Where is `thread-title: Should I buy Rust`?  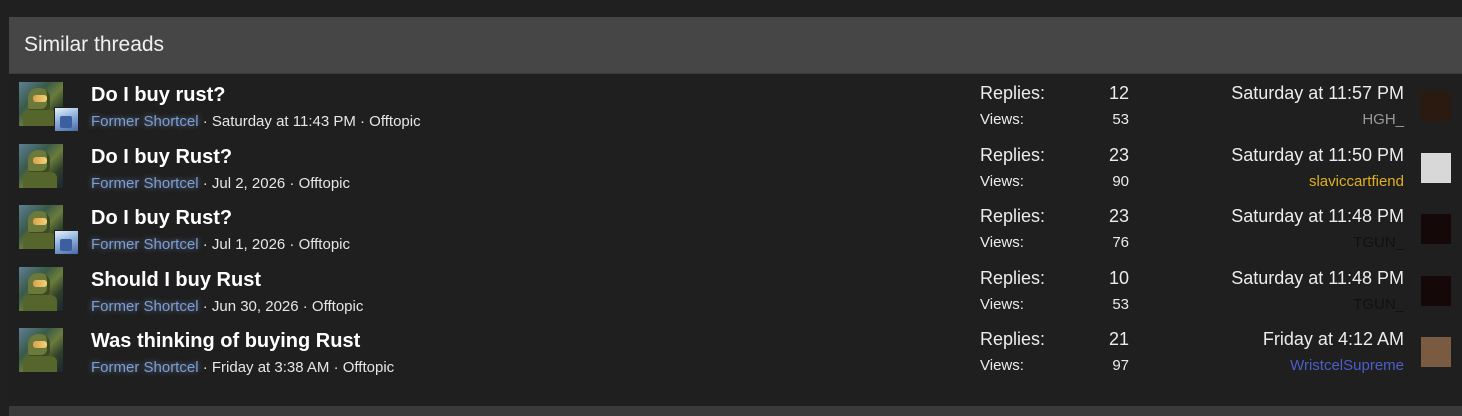 thread-title: Should I buy Rust is located at coordinates (176, 280).